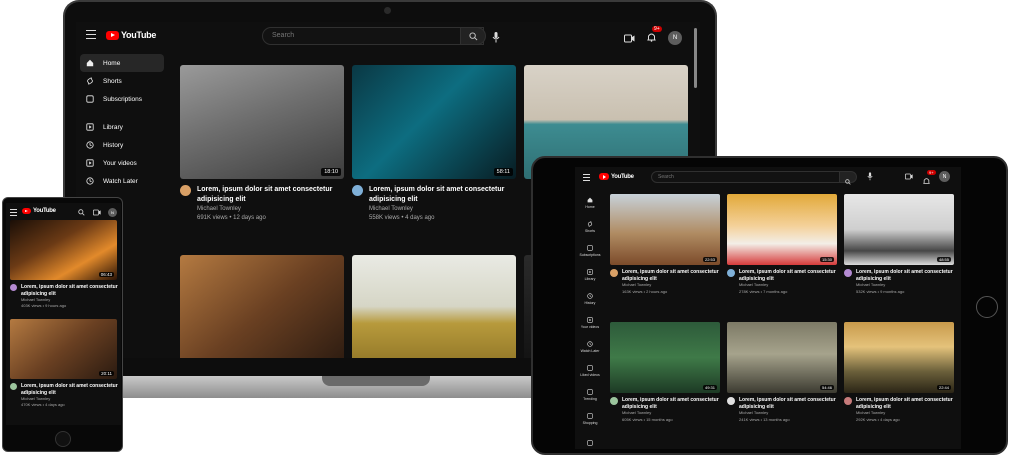 The width and height of the screenshot is (1011, 459). Describe the element at coordinates (590, 231) in the screenshot. I see `sidebar-item-label: Shorts` at that location.